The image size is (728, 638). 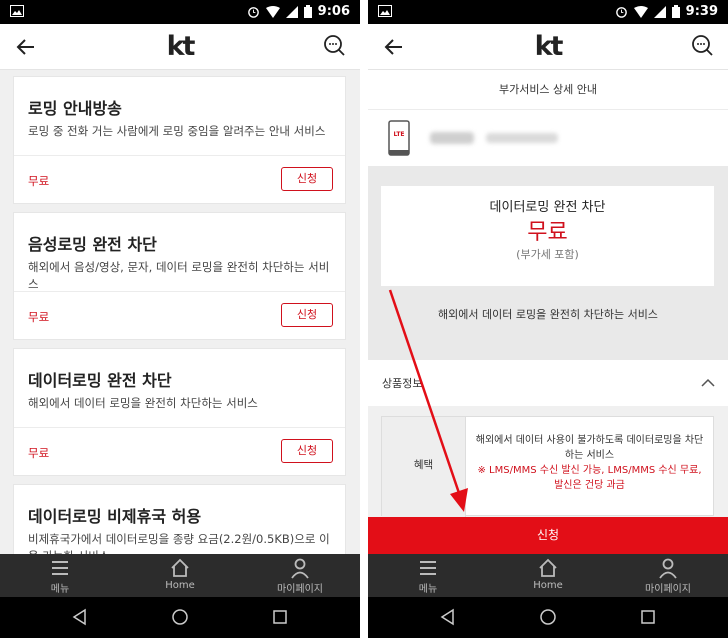 What do you see at coordinates (143, 403) in the screenshot?
I see `service-desc: 해외에서 데이터 로밍을 완전히 차단하는 서비스` at bounding box center [143, 403].